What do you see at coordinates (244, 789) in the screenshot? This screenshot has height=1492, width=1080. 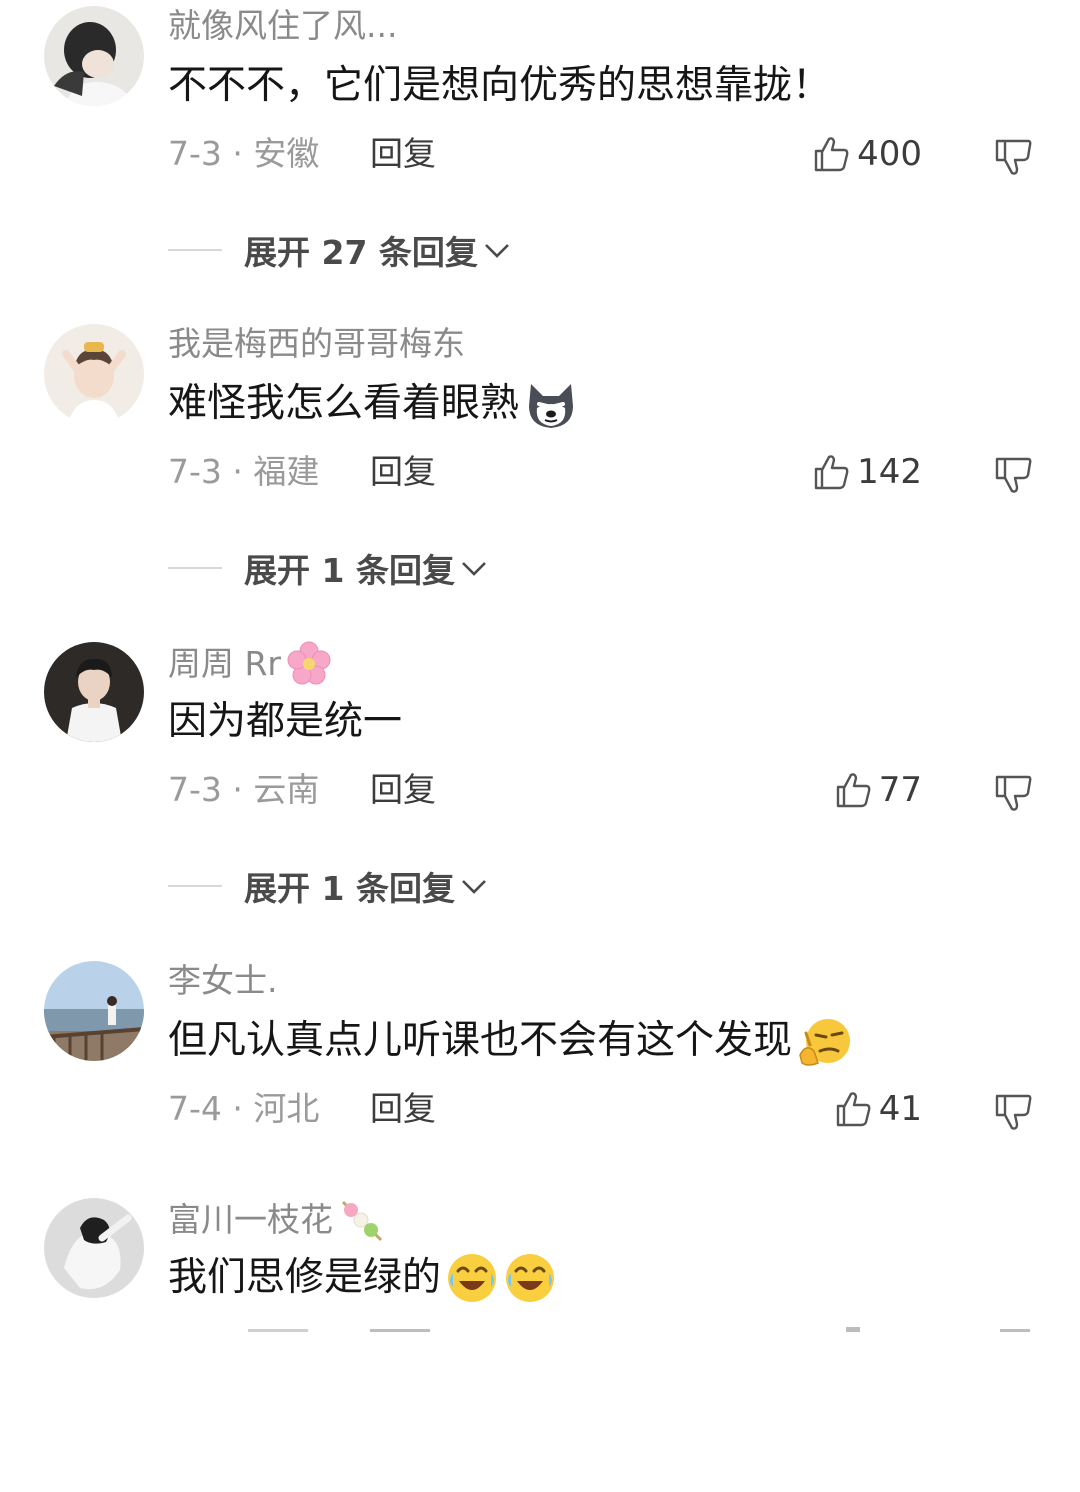 I see `date-location: 7-3 · 云南` at bounding box center [244, 789].